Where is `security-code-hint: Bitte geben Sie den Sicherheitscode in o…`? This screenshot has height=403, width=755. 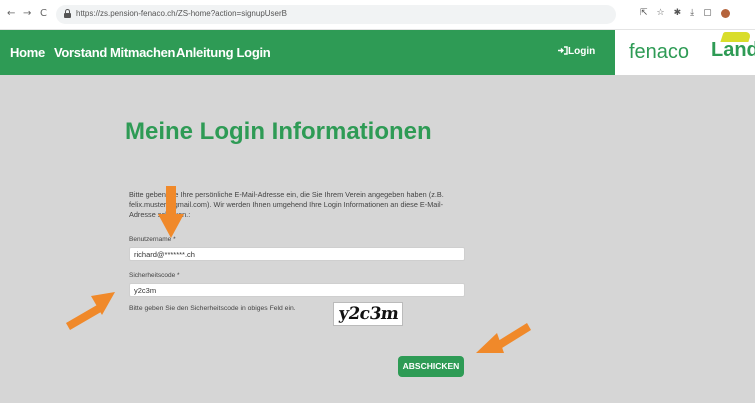 security-code-hint: Bitte geben Sie den Sicherheitscode in o… is located at coordinates (212, 308).